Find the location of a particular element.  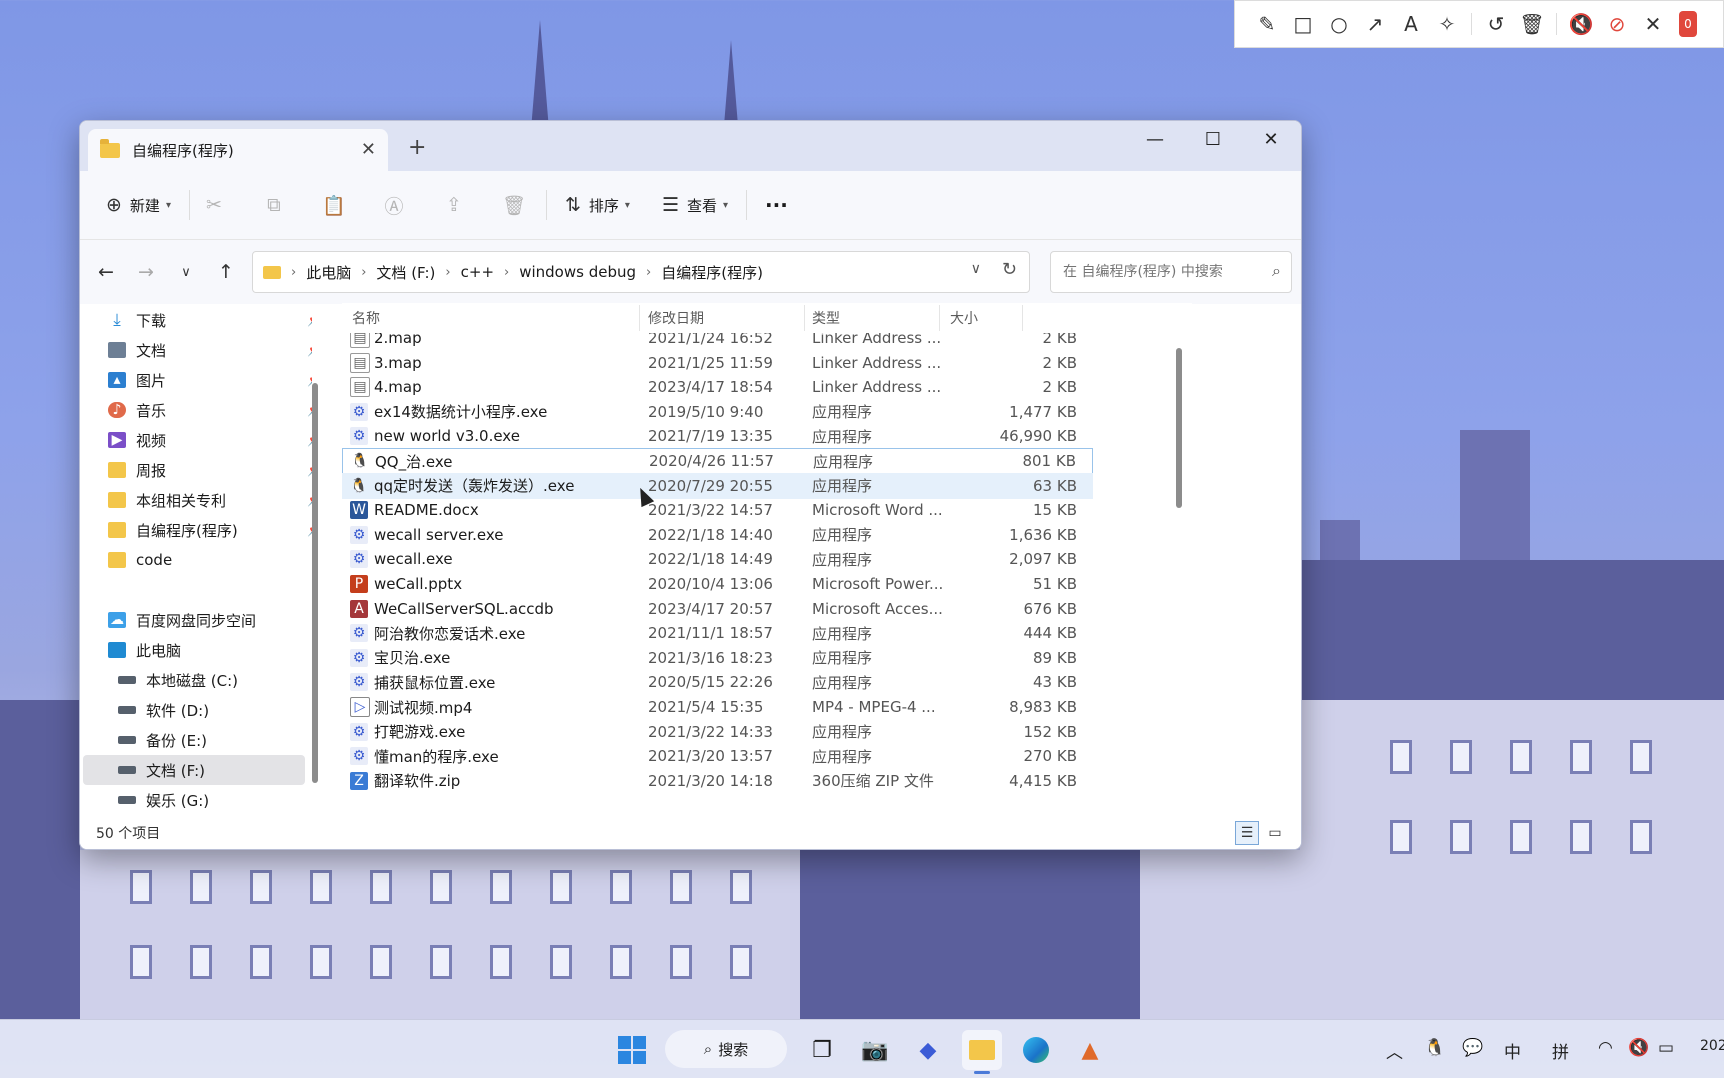

address-dropdown-chevron-icon: ∨ is located at coordinates (976, 269).